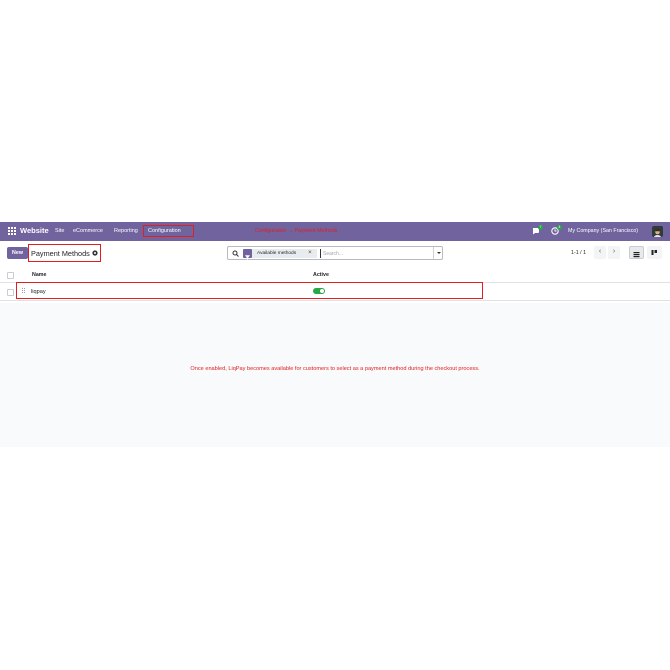 This screenshot has height=670, width=670. What do you see at coordinates (600, 252) in the screenshot?
I see `pager-previous-button: ‹` at bounding box center [600, 252].